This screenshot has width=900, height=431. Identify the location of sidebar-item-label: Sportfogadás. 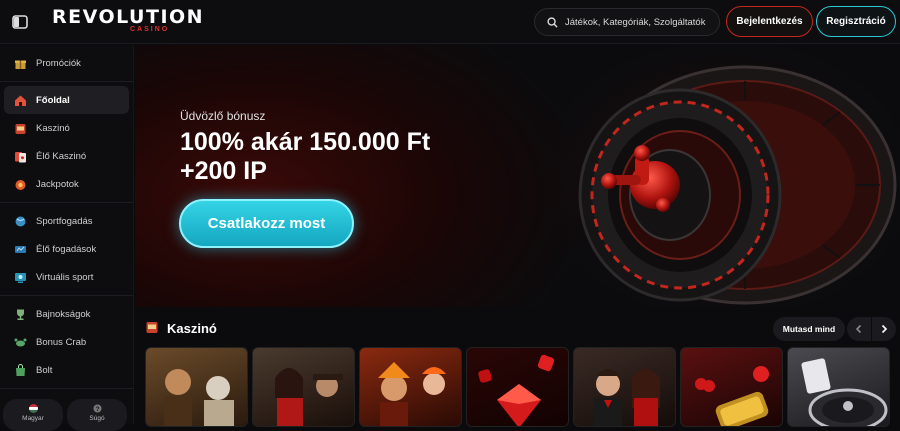
(64, 221).